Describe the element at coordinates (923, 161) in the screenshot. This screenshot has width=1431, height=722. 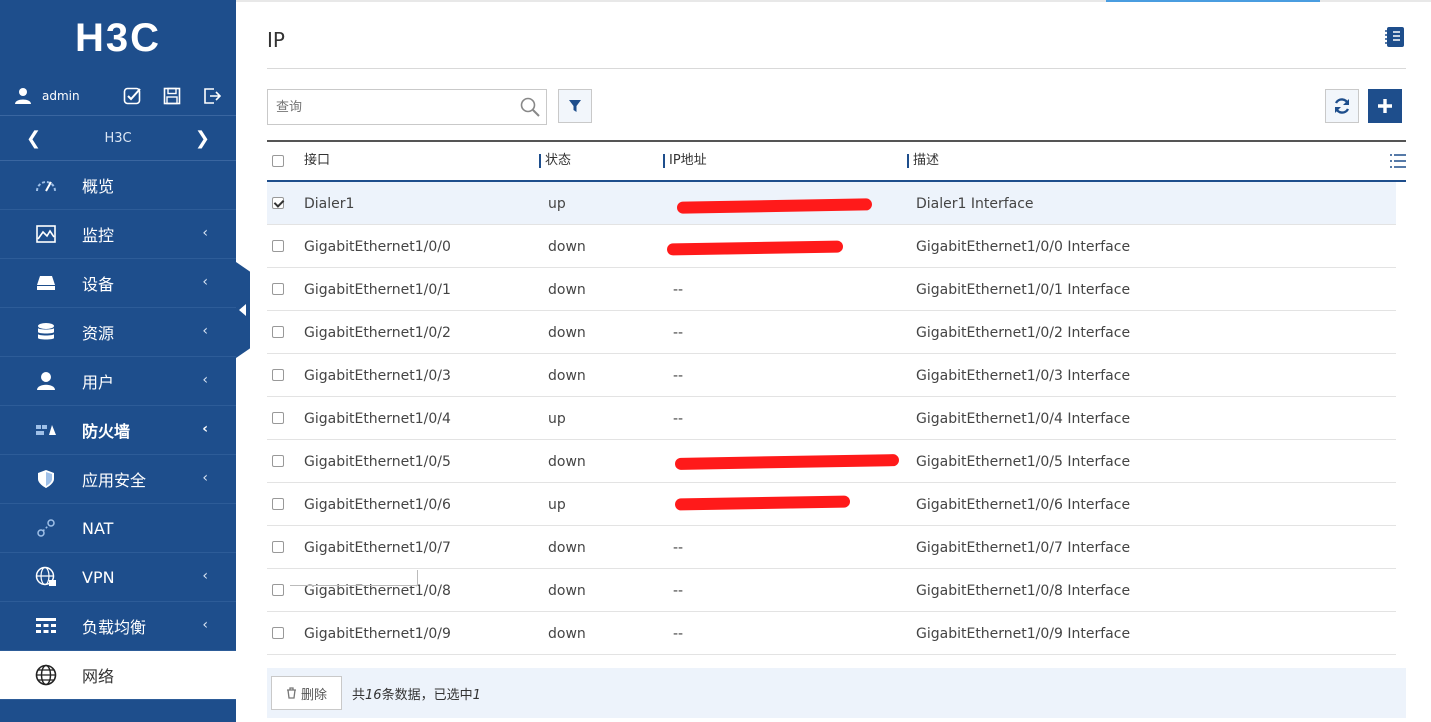
I see `col-header-description: 描述` at that location.